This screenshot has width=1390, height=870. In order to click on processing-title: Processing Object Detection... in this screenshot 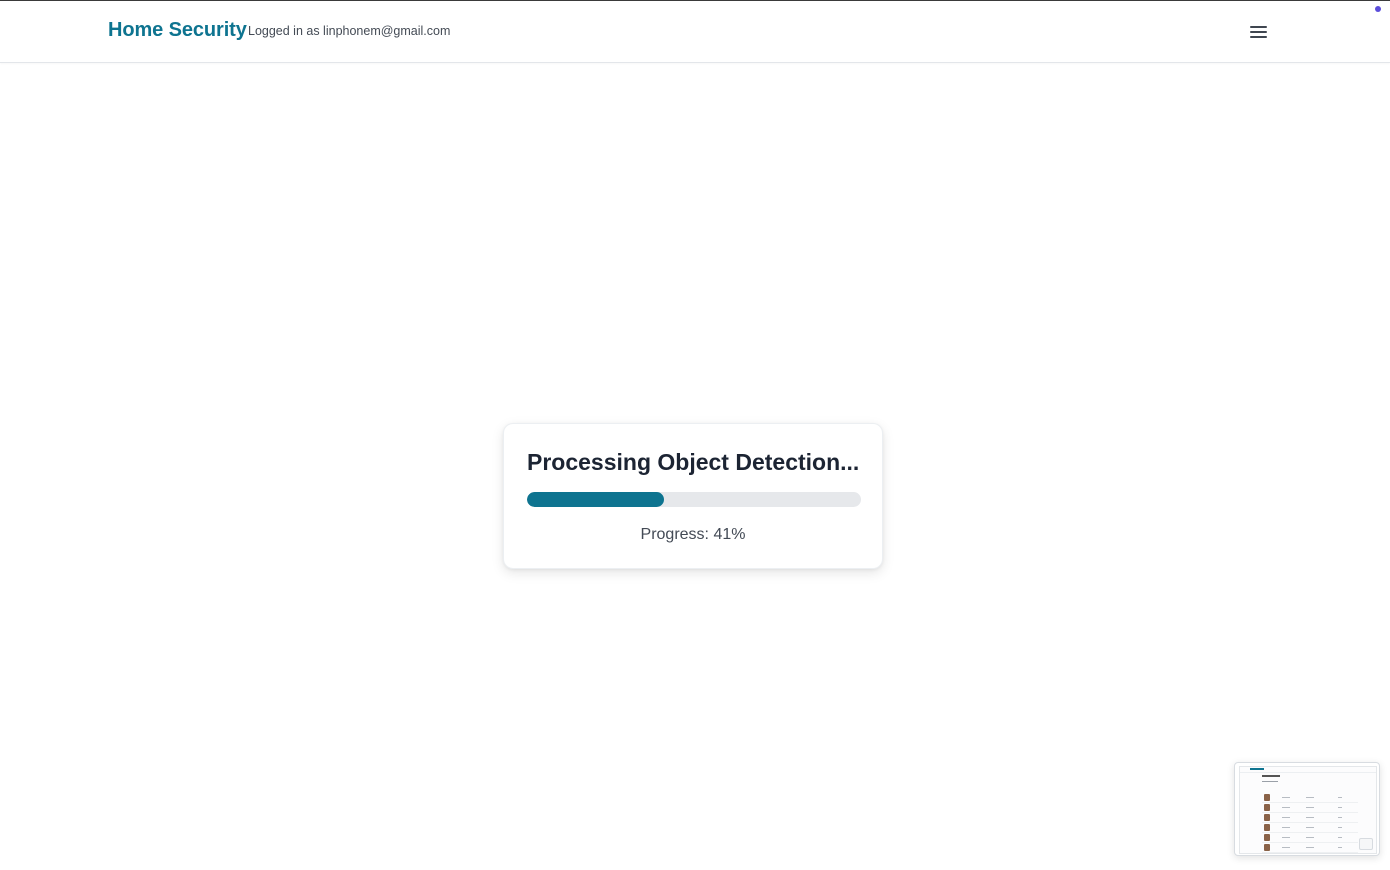, I will do `click(693, 462)`.